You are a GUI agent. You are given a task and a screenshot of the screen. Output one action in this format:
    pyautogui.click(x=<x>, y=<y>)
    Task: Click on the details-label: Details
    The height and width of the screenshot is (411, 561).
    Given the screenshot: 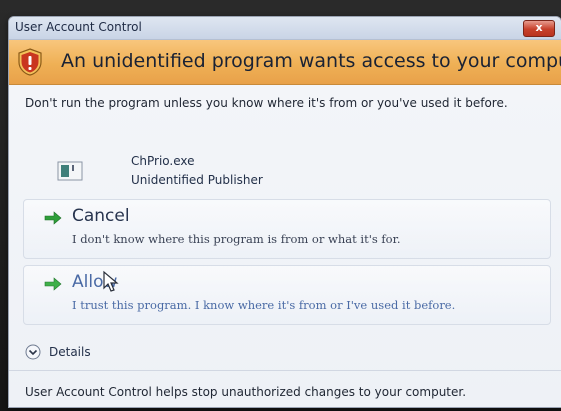 What is the action you would take?
    pyautogui.click(x=70, y=352)
    